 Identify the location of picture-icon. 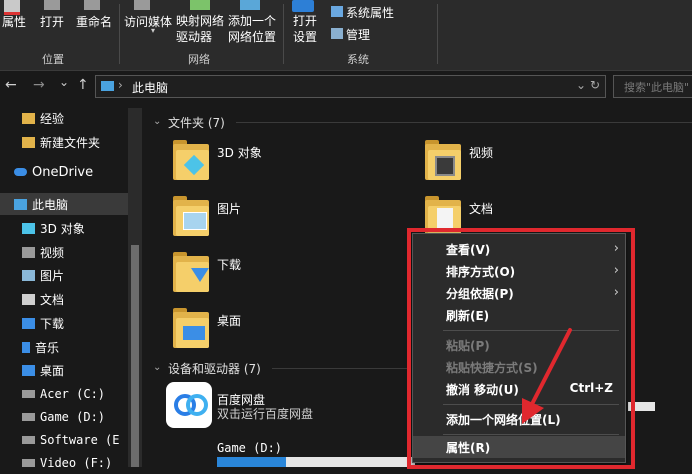
(28, 275).